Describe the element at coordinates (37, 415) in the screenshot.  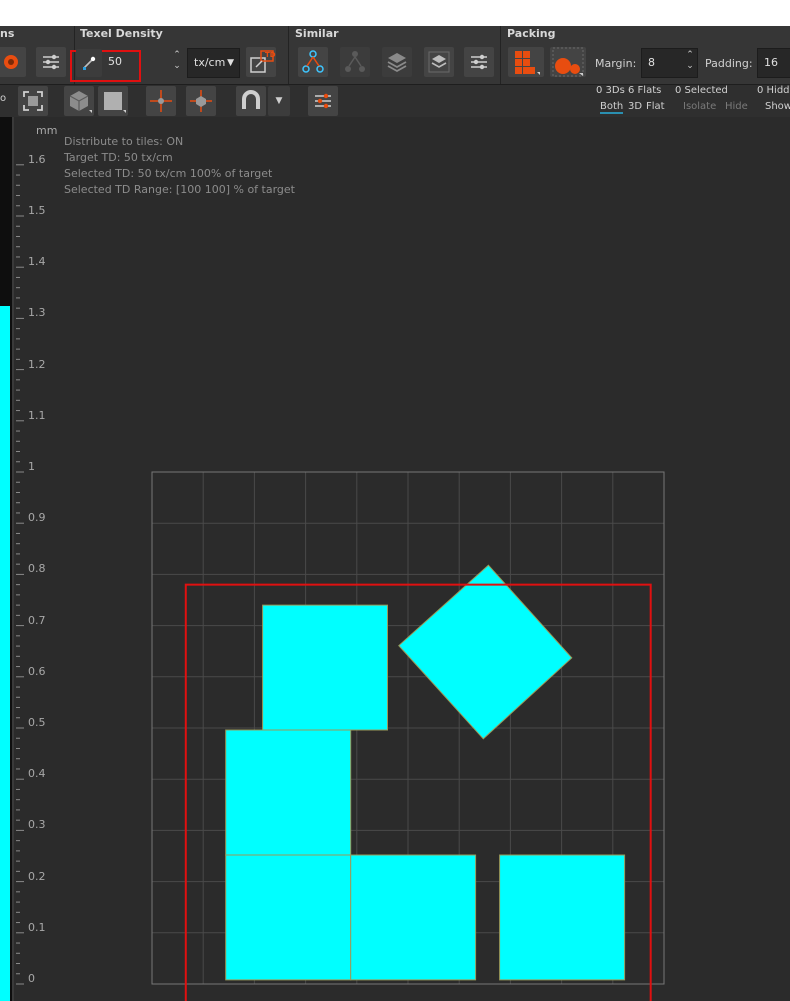
I see `ruler-label: 1.1` at that location.